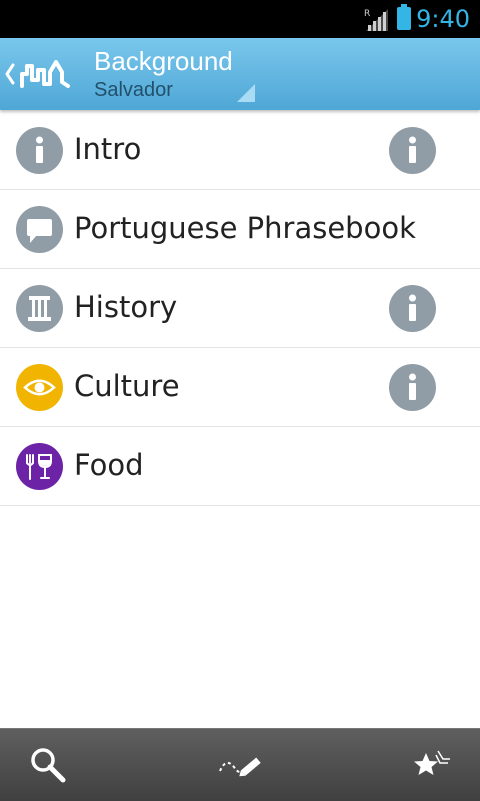  I want to click on edit-route-button, so click(240, 765).